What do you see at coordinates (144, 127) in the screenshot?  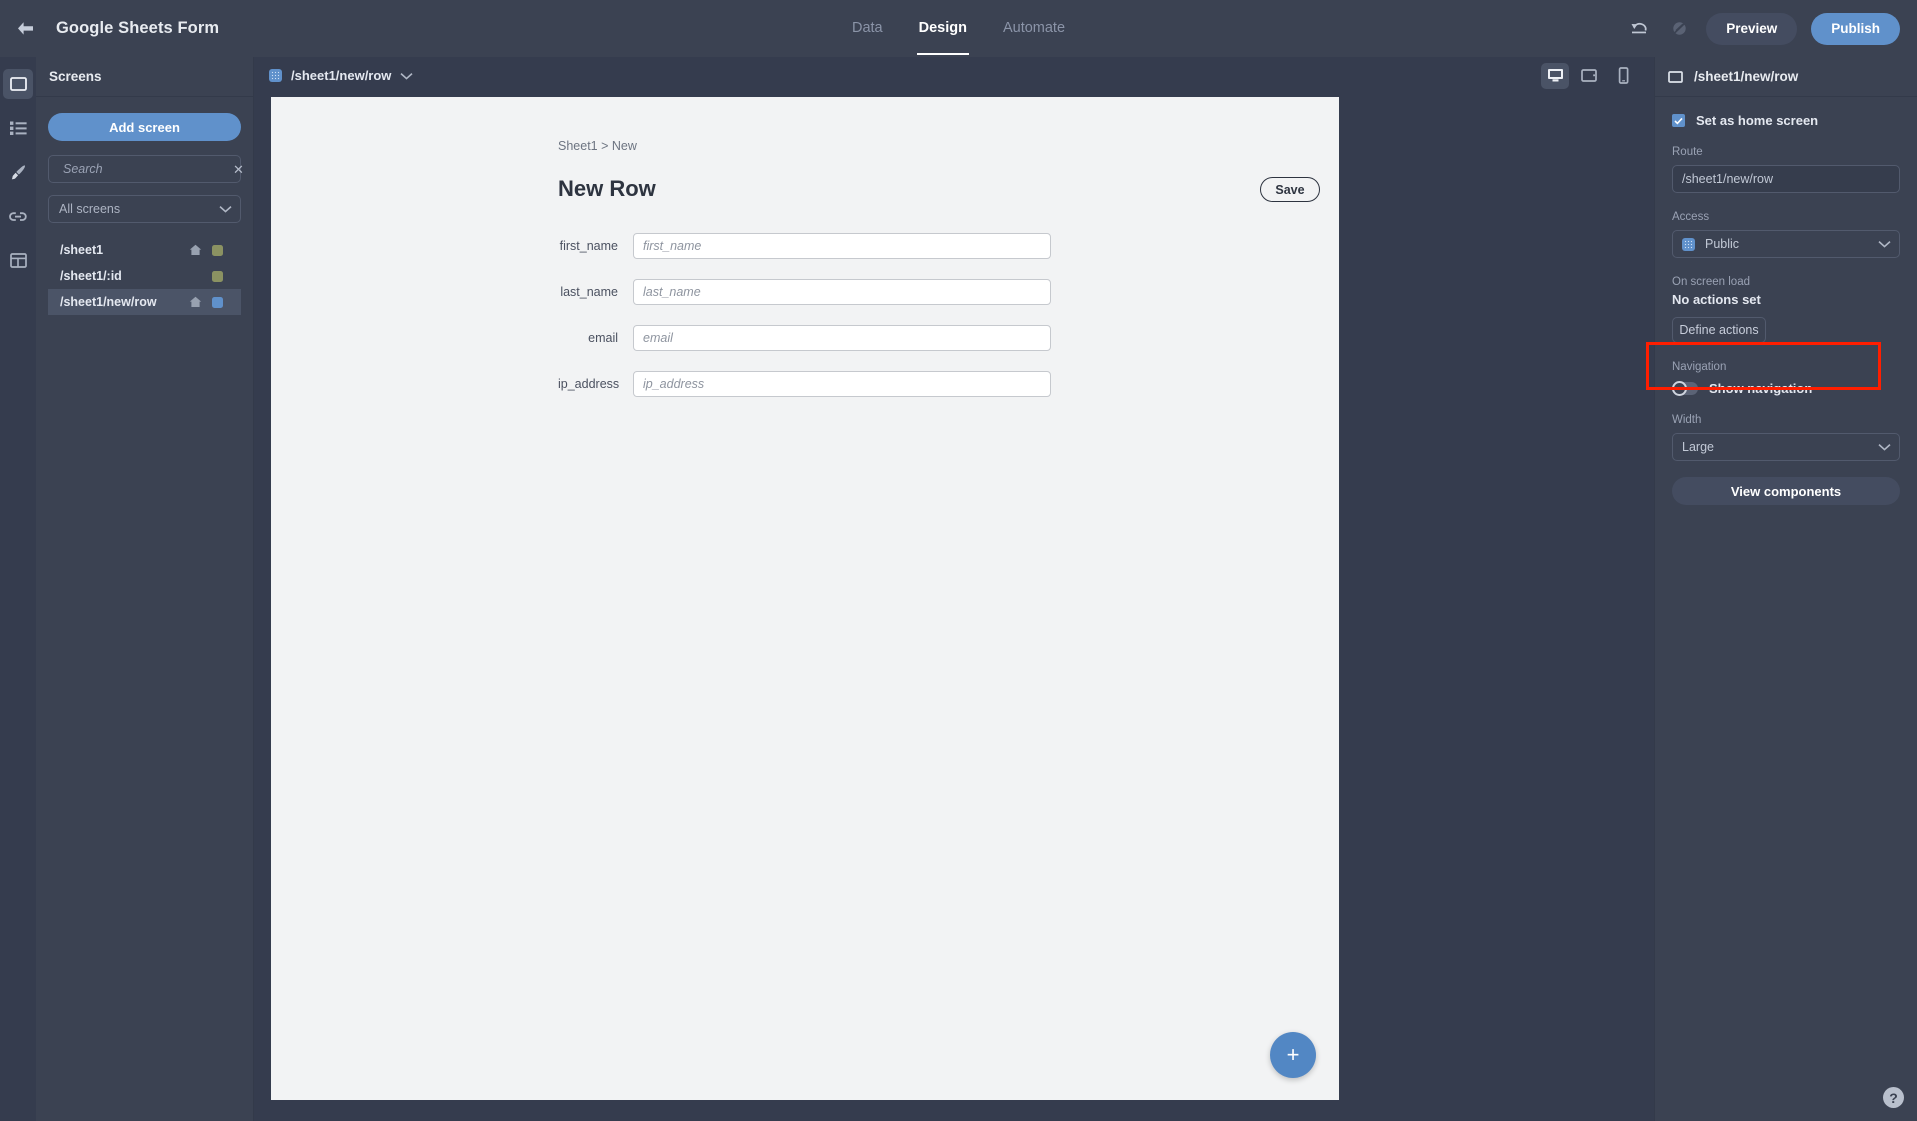 I see `add-screen-button: Add screen` at bounding box center [144, 127].